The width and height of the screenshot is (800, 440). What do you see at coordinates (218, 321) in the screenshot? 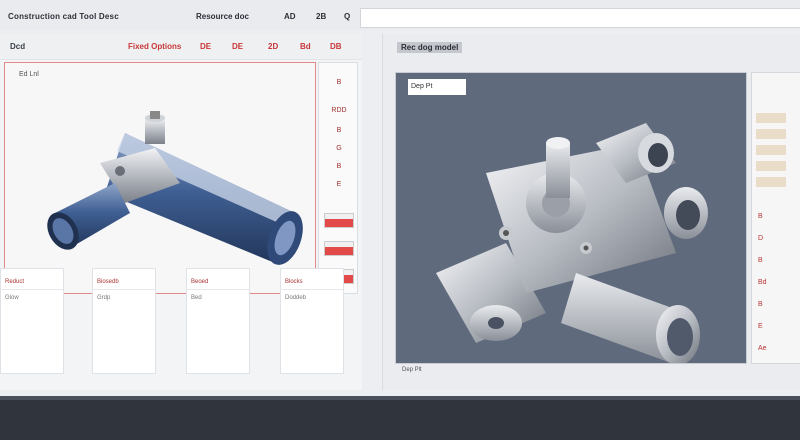
I see `card: Beoed Bed` at bounding box center [218, 321].